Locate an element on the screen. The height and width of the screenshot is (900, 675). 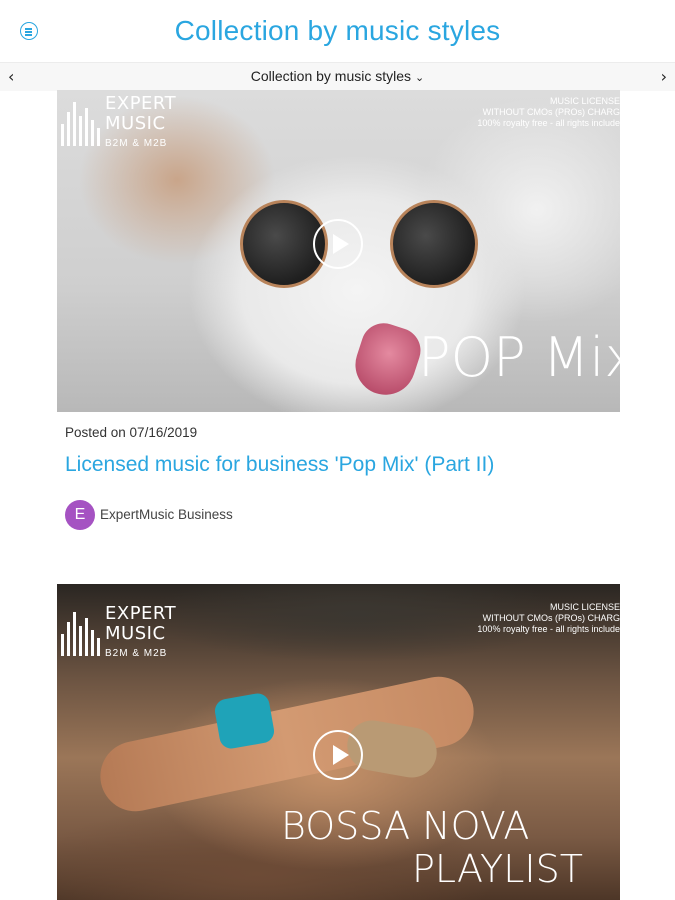
app-header: Collection by music styles is located at coordinates (337, 31).